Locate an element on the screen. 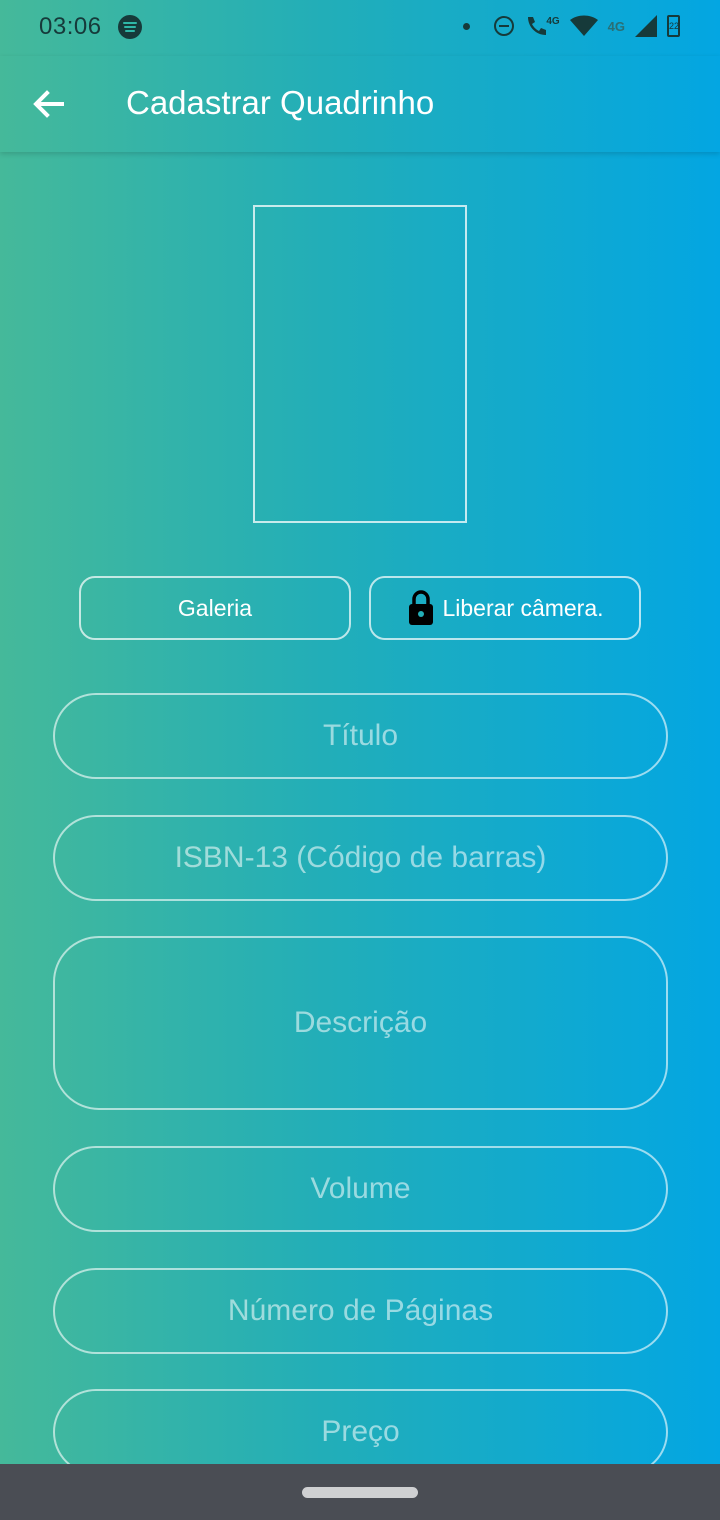  signal-icon is located at coordinates (646, 26).